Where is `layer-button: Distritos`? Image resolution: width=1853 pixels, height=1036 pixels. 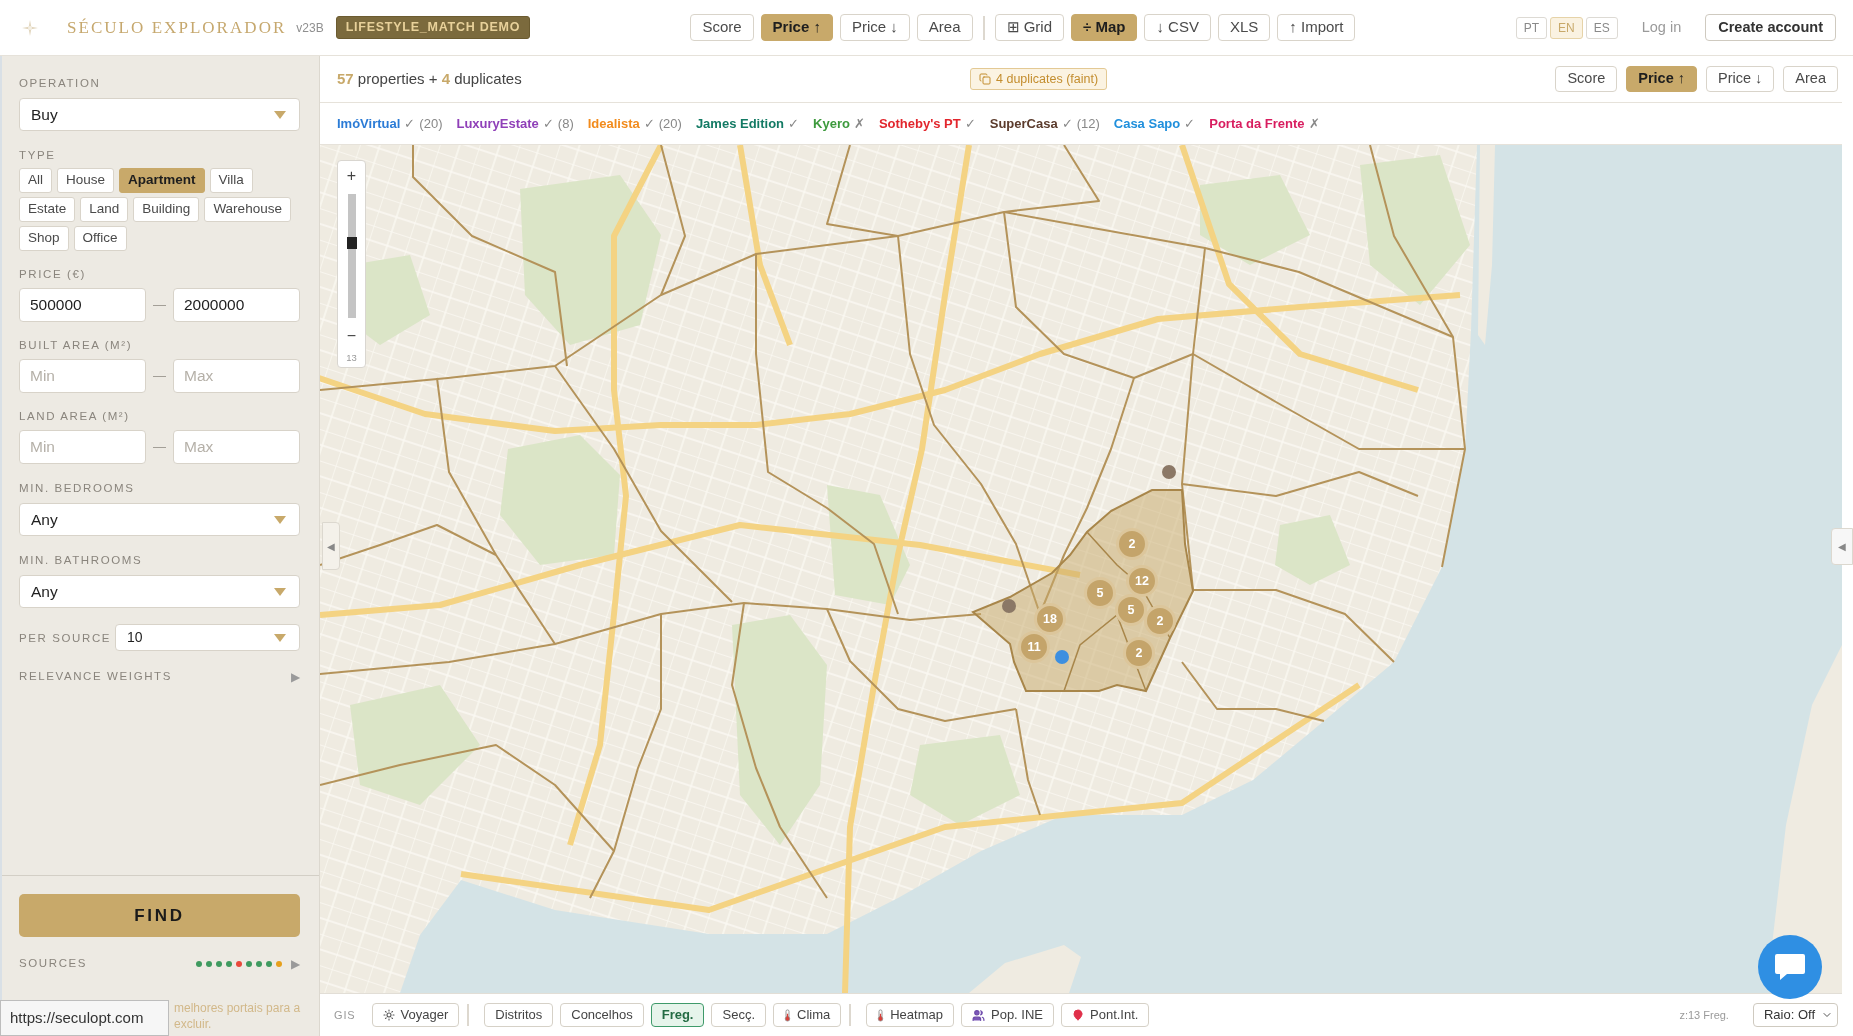 layer-button: Distritos is located at coordinates (519, 1015).